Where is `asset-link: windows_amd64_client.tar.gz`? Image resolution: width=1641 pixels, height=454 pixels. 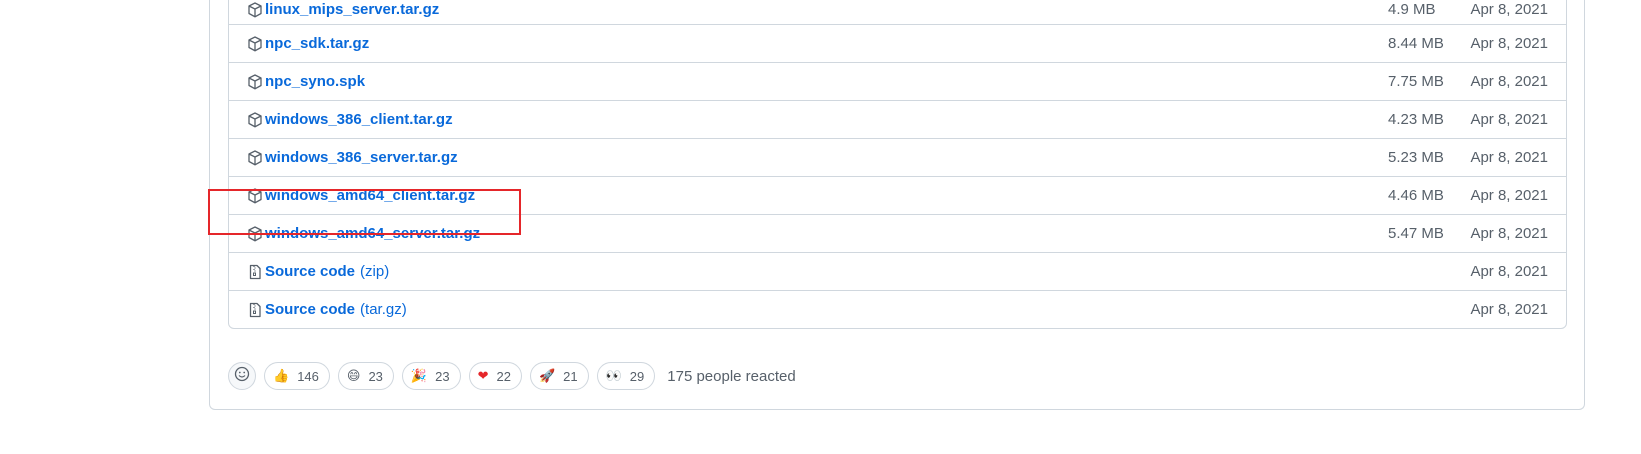 asset-link: windows_amd64_client.tar.gz is located at coordinates (361, 195).